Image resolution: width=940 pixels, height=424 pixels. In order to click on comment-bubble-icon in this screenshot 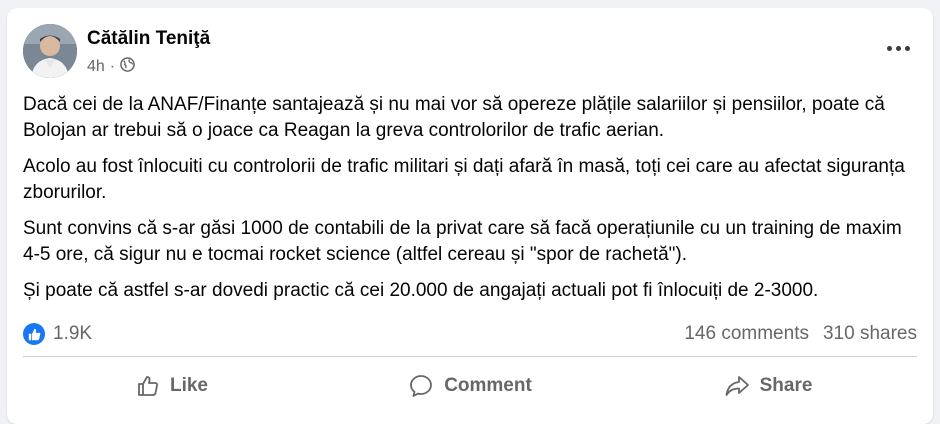, I will do `click(421, 386)`.